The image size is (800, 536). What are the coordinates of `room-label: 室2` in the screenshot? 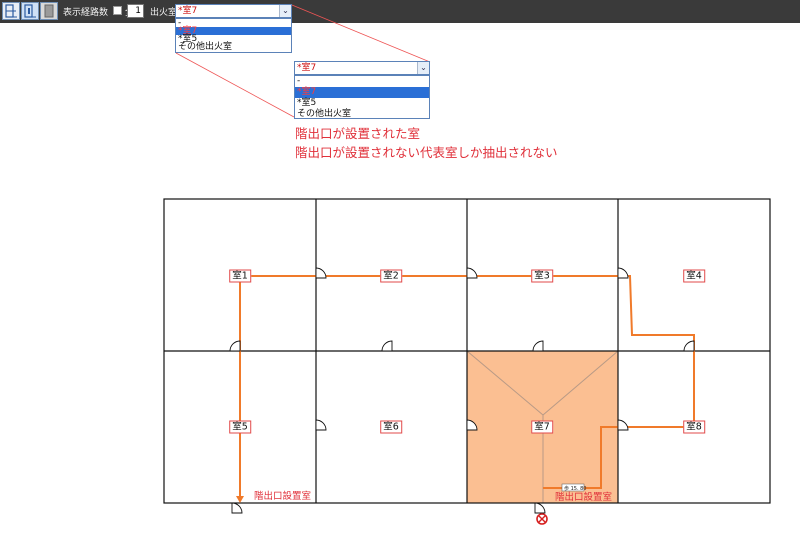 It's located at (391, 276).